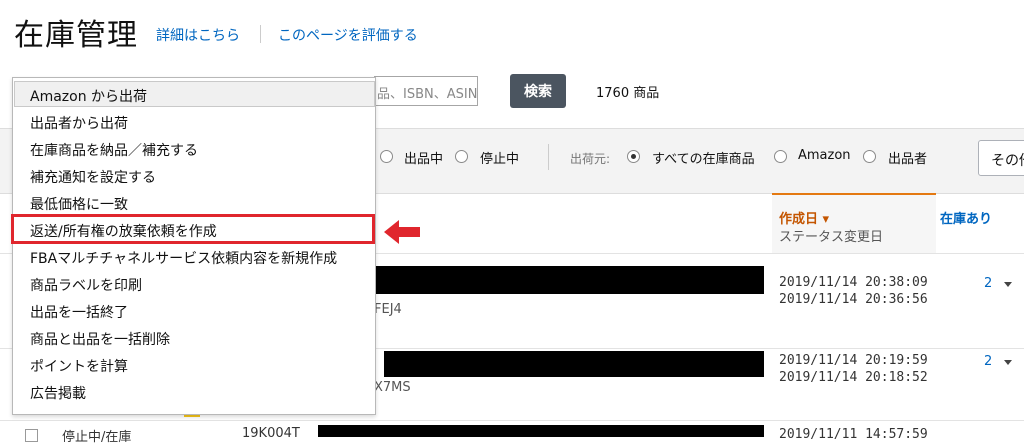 The image size is (1024, 445). Describe the element at coordinates (79, 204) in the screenshot. I see `menu-item-match-low-price: 最低価格に一致` at that location.